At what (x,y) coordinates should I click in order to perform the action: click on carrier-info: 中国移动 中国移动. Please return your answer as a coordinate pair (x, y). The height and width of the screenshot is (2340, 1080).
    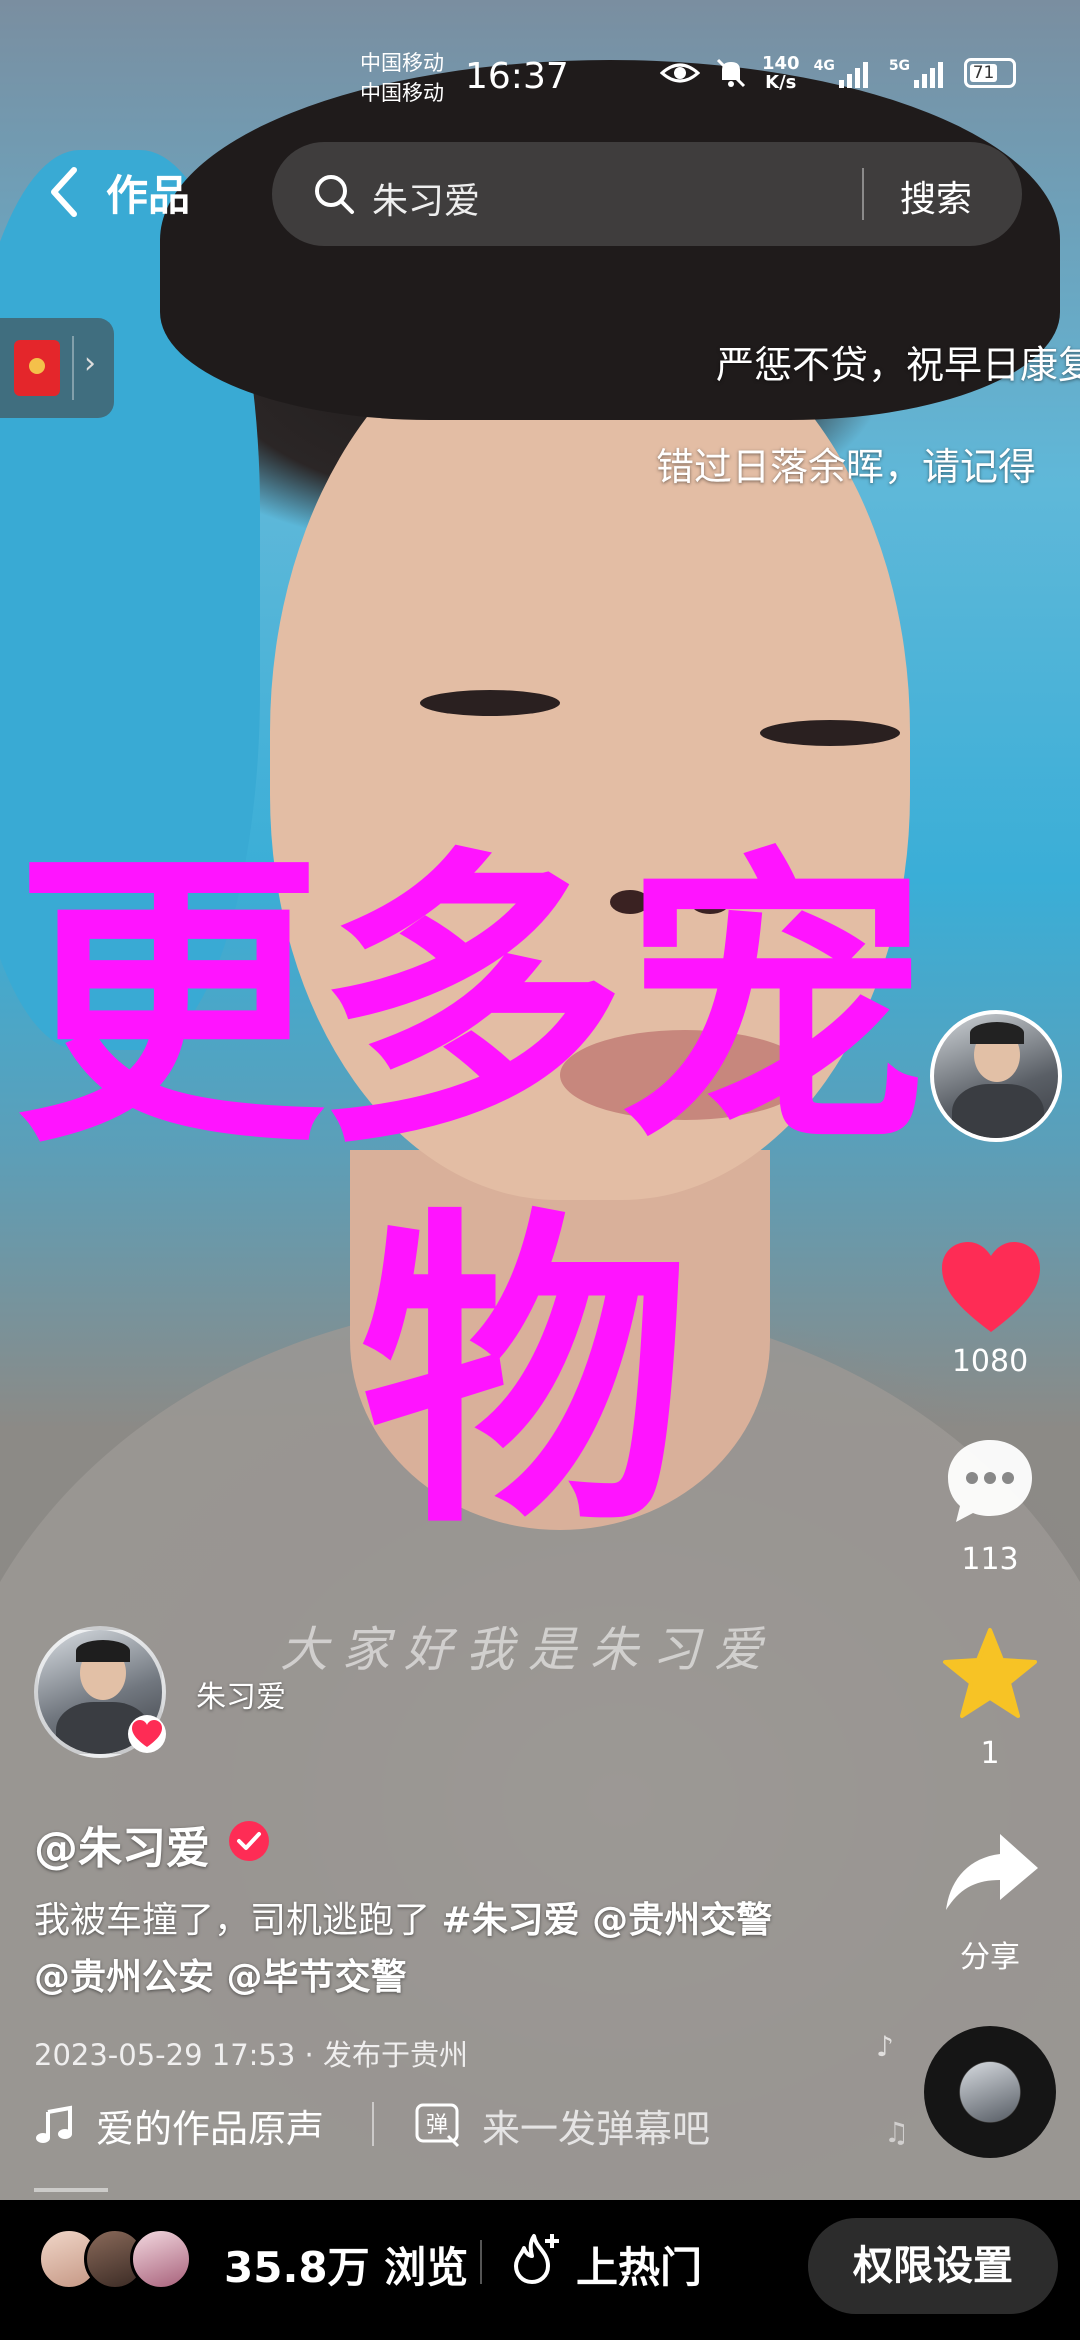
    Looking at the image, I should click on (402, 78).